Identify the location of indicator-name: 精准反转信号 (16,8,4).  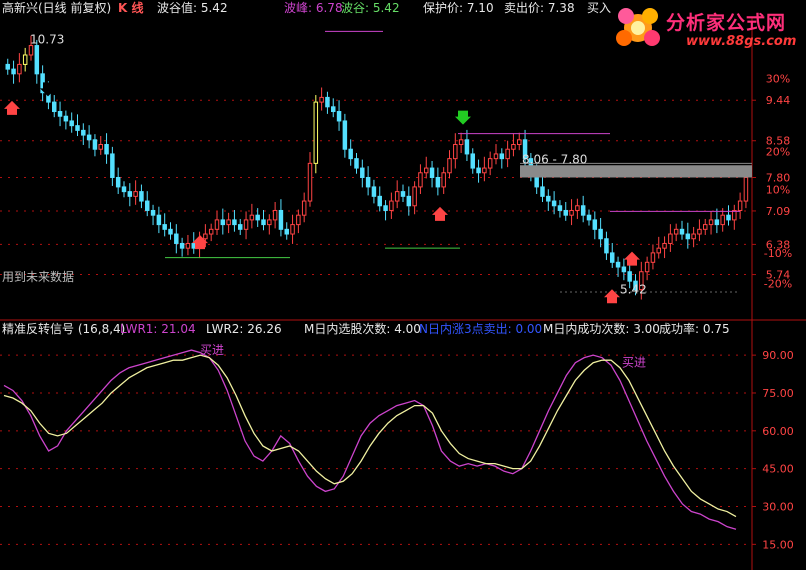
(64, 329).